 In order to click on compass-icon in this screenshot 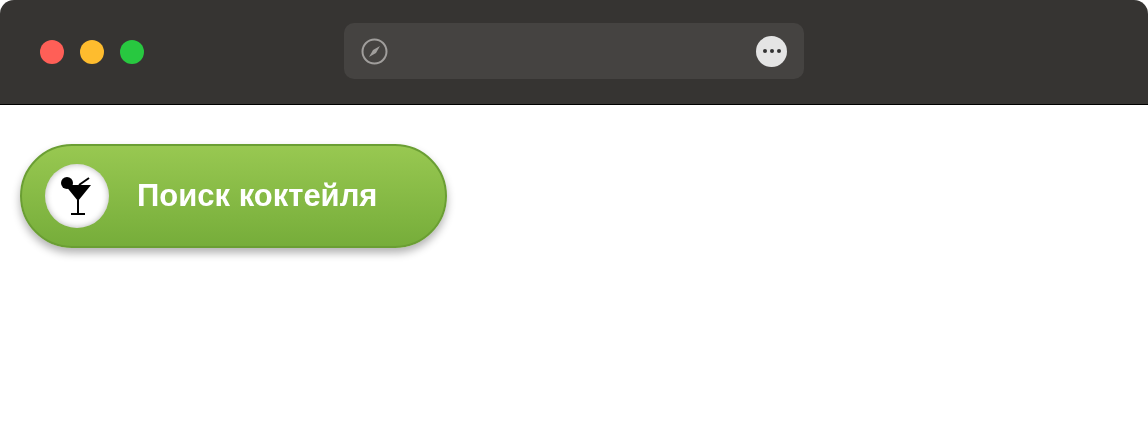, I will do `click(374, 51)`.